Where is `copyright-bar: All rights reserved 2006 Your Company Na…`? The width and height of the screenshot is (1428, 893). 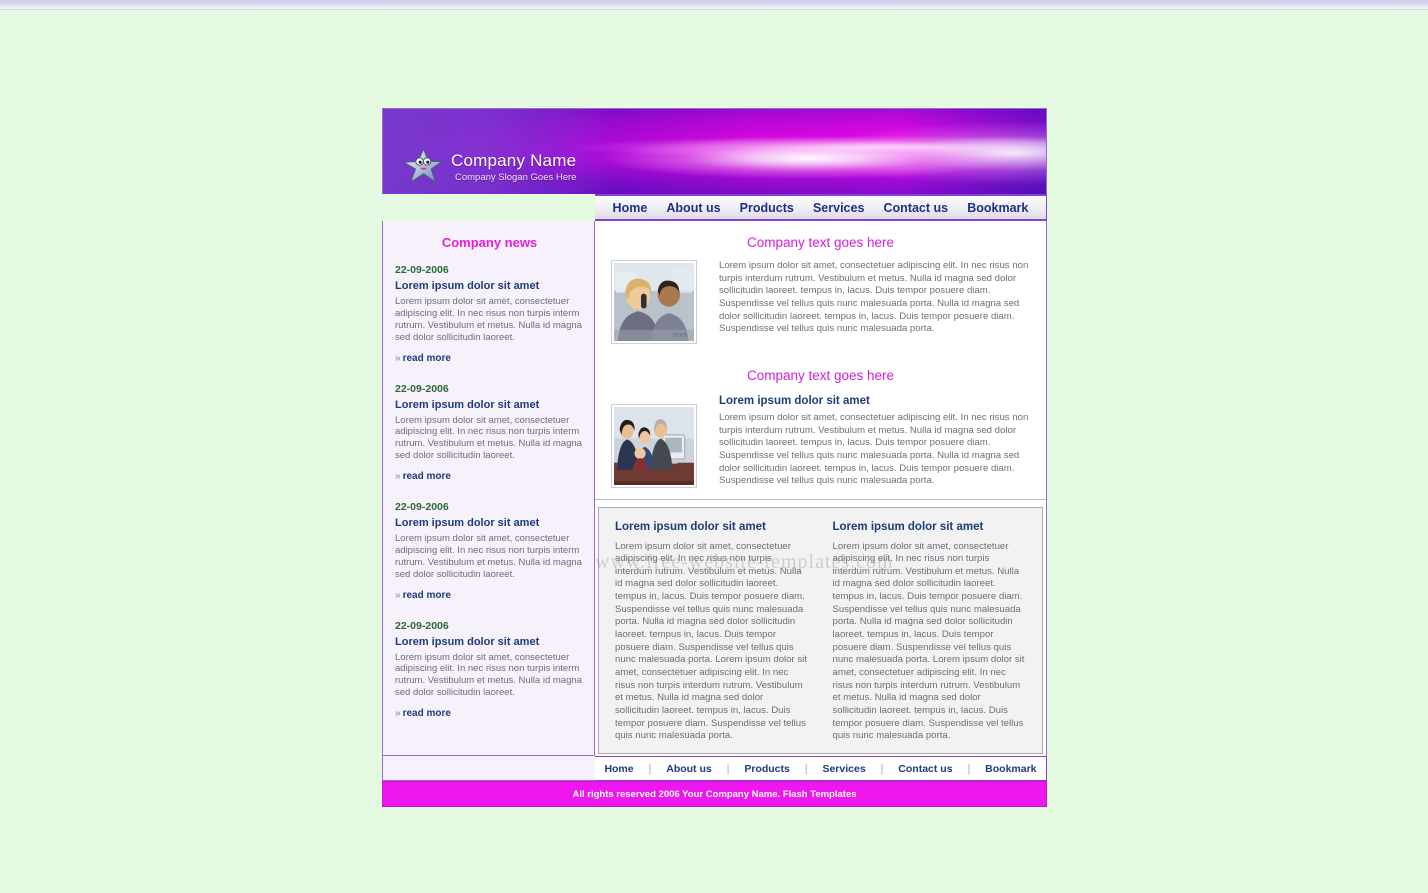 copyright-bar: All rights reserved 2006 Your Company Na… is located at coordinates (714, 794).